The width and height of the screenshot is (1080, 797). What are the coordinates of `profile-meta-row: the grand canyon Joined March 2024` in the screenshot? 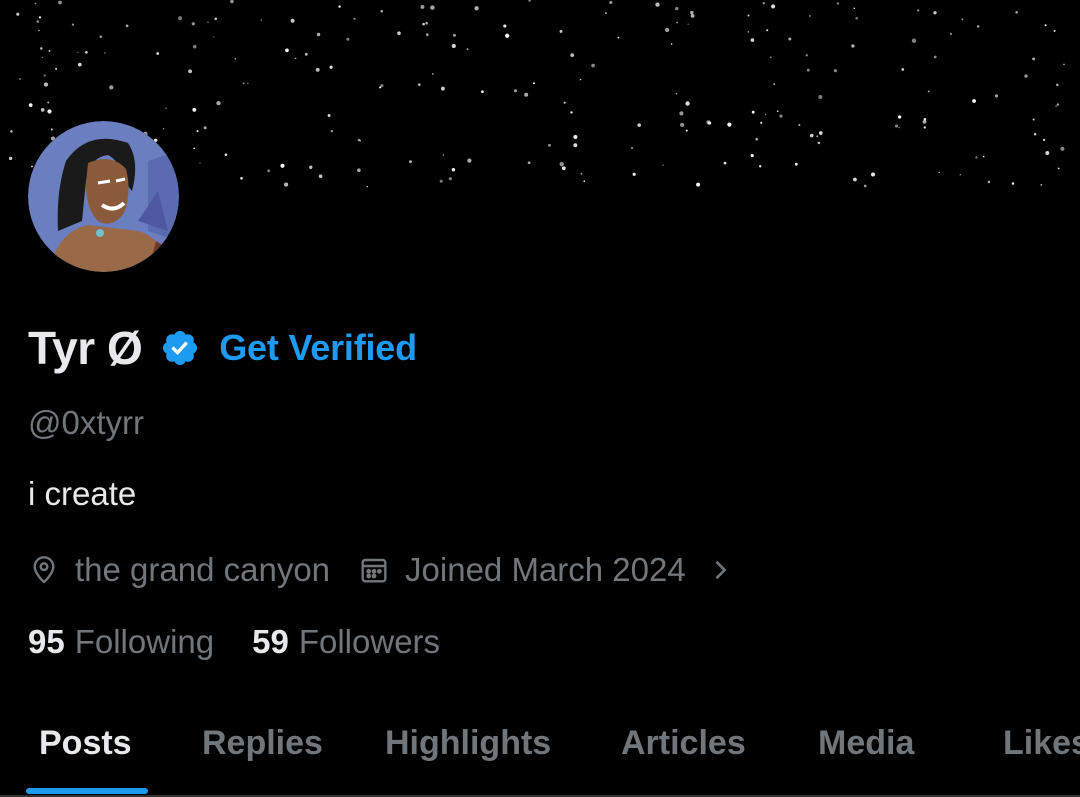 It's located at (381, 570).